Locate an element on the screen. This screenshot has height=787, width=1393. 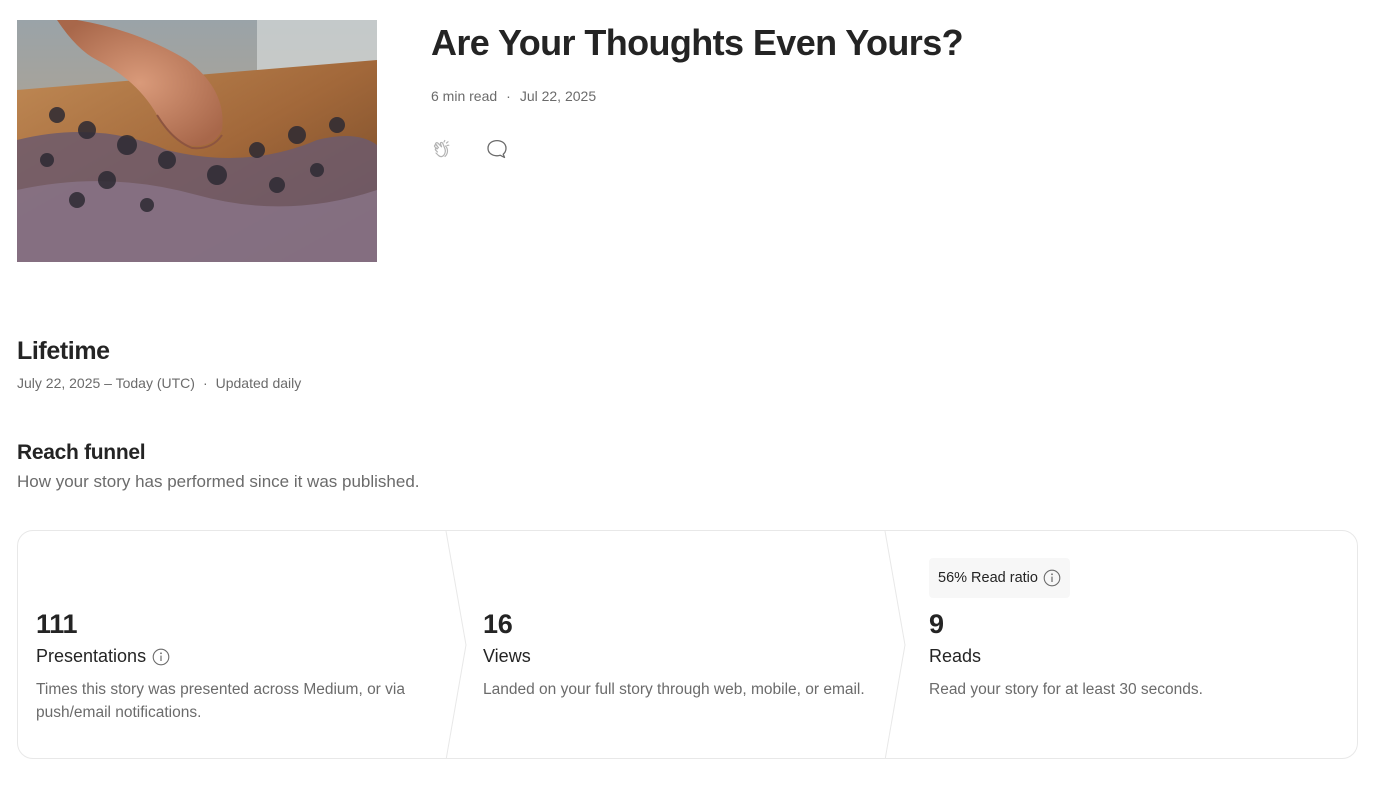
reads-label: Reads is located at coordinates (955, 656).